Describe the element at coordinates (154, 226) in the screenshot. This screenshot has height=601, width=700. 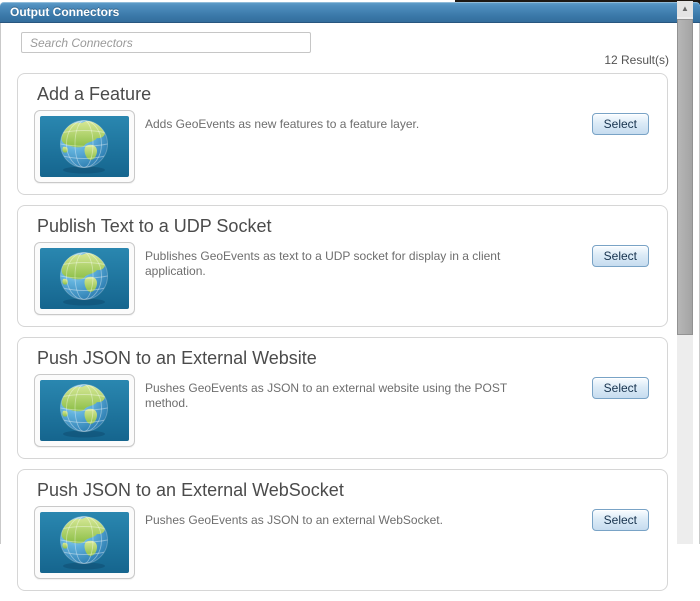
I see `connector-title: Publish Text to a UDP Socket` at that location.